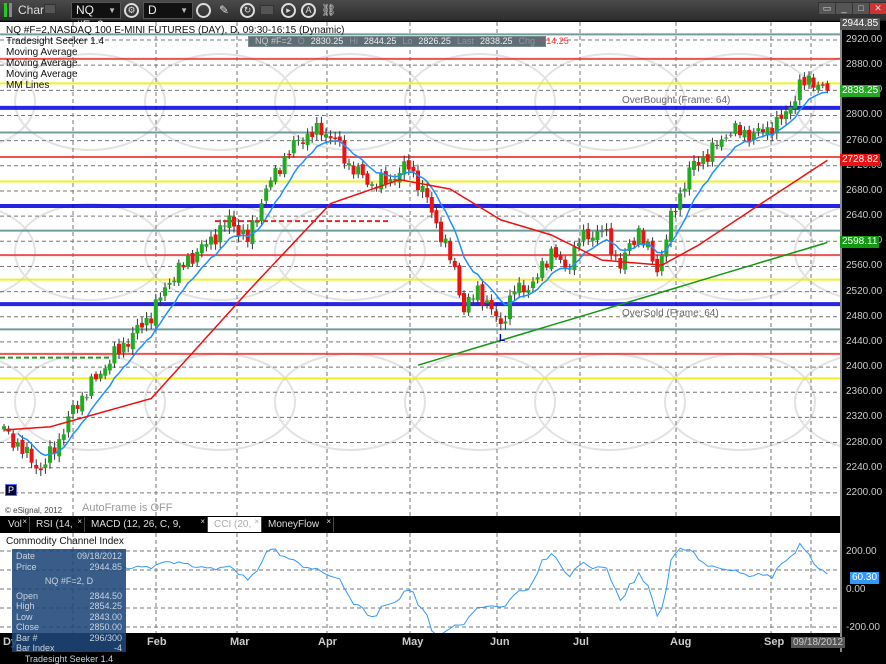 Image resolution: width=886 pixels, height=664 pixels. What do you see at coordinates (131, 10) in the screenshot?
I see `settings-icon: ⚙` at bounding box center [131, 10].